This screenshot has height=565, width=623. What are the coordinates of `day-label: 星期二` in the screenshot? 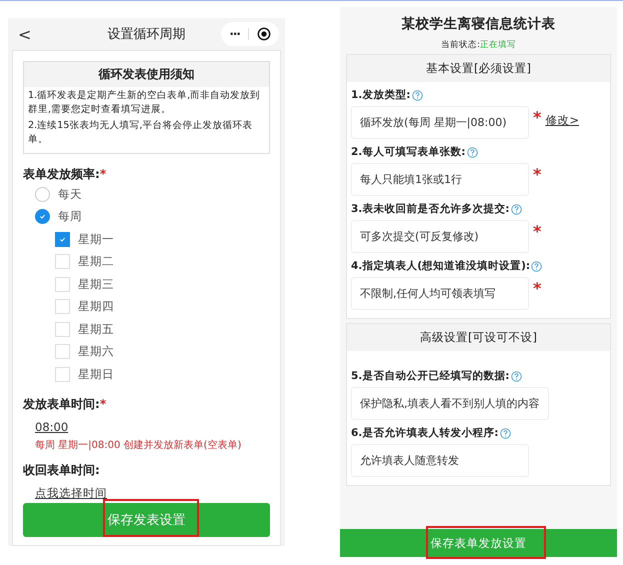 It's located at (96, 262).